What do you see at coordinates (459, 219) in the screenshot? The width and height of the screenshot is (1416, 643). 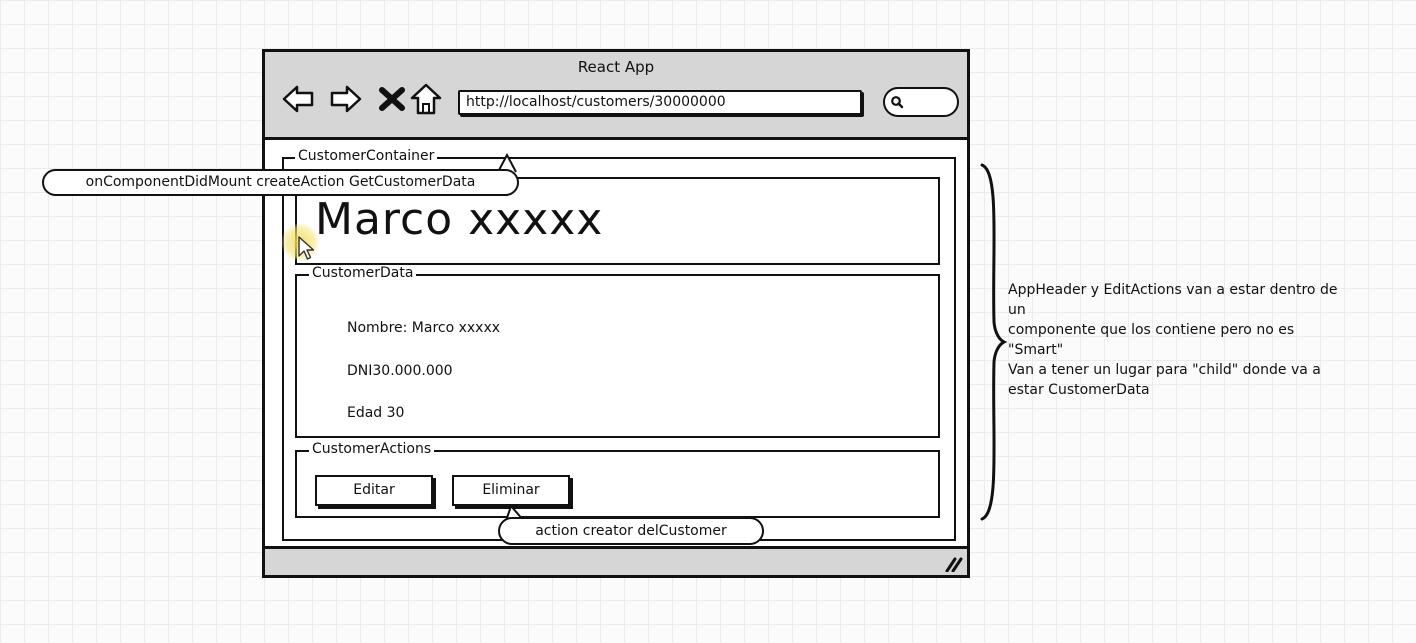 I see `customer-name-heading: Marco xxxxx` at bounding box center [459, 219].